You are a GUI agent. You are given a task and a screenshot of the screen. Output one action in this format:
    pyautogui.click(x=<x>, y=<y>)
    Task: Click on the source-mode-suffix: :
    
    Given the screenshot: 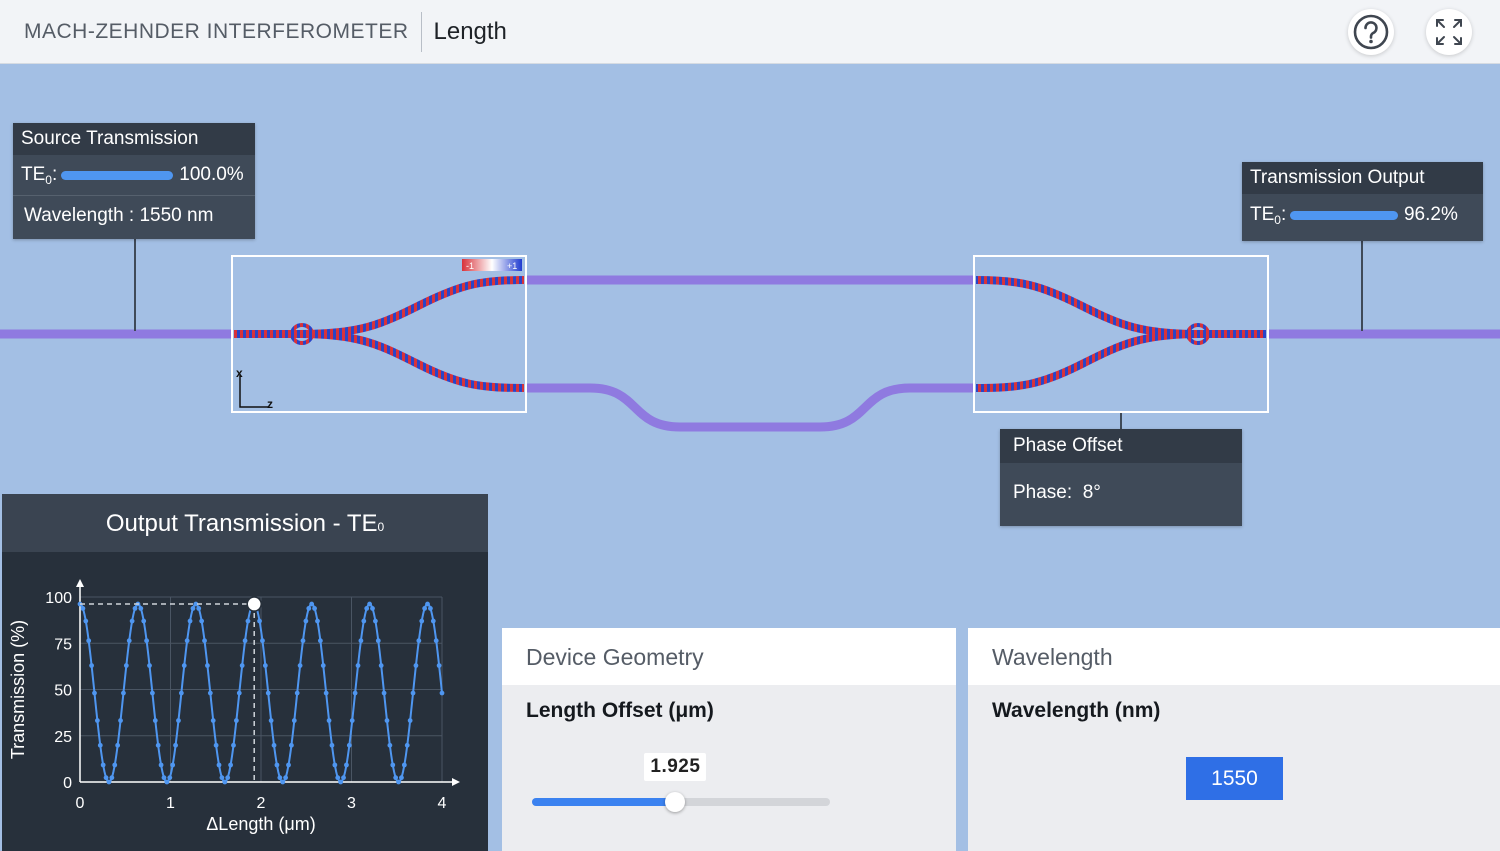 What is the action you would take?
    pyautogui.click(x=54, y=174)
    